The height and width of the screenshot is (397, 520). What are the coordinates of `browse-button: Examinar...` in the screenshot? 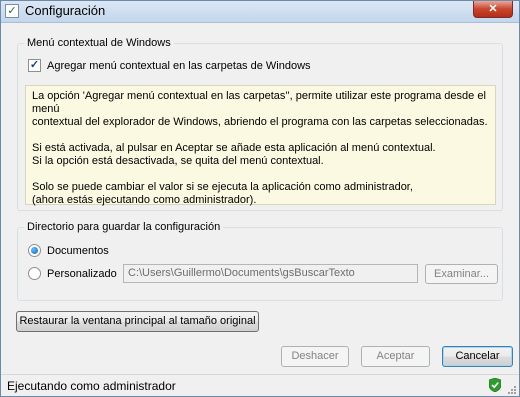 It's located at (461, 274).